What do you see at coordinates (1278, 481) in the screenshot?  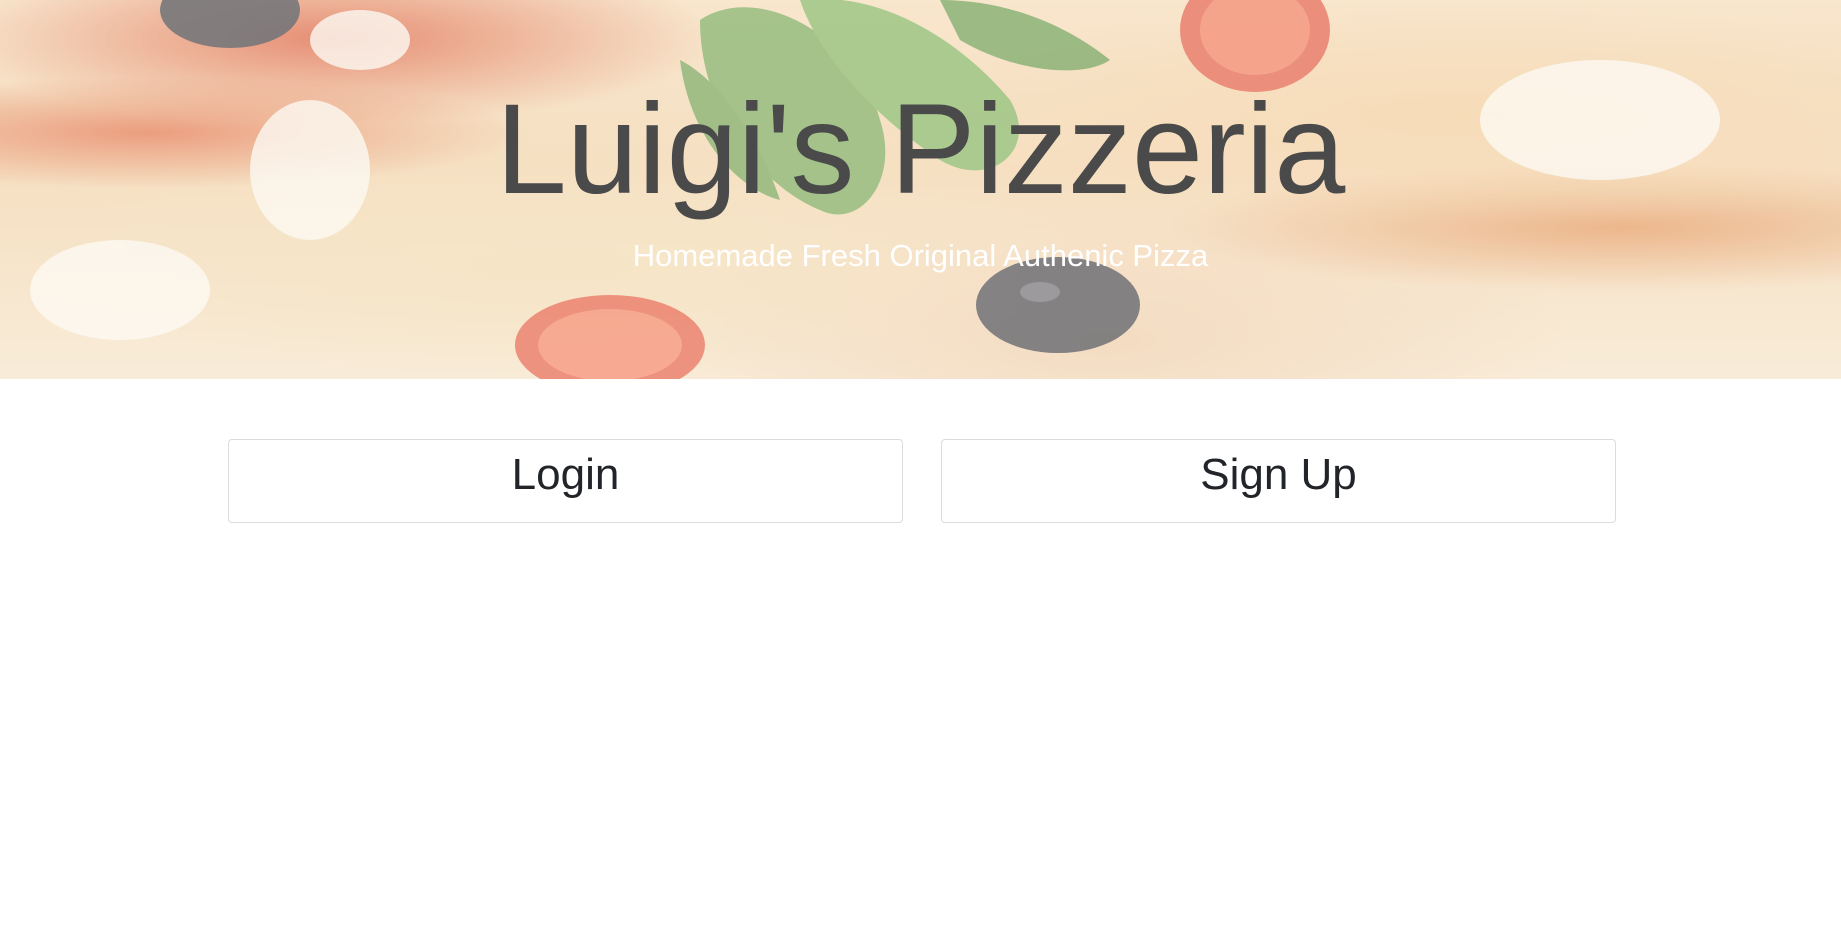 I see `signup-button: Sign Up` at bounding box center [1278, 481].